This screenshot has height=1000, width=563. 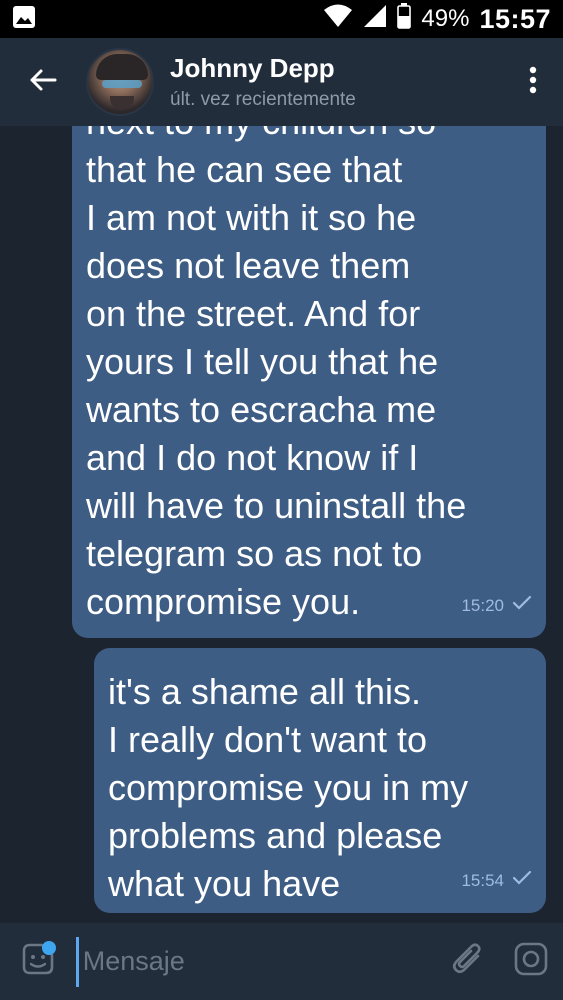 I want to click on message-time: 15:54, so click(x=482, y=880).